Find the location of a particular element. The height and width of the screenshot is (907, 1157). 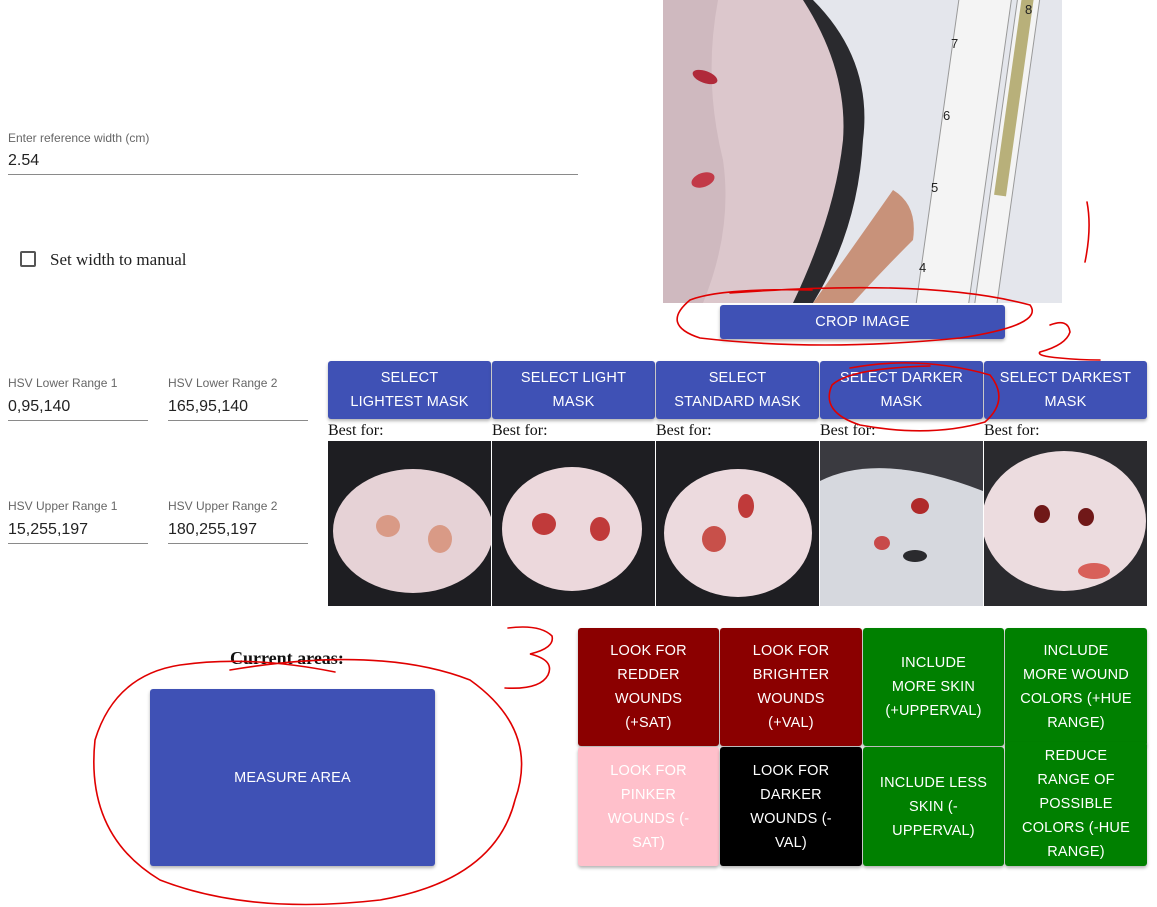

select-standard-mask-label: SELECT STANDARD MASK is located at coordinates (737, 390).